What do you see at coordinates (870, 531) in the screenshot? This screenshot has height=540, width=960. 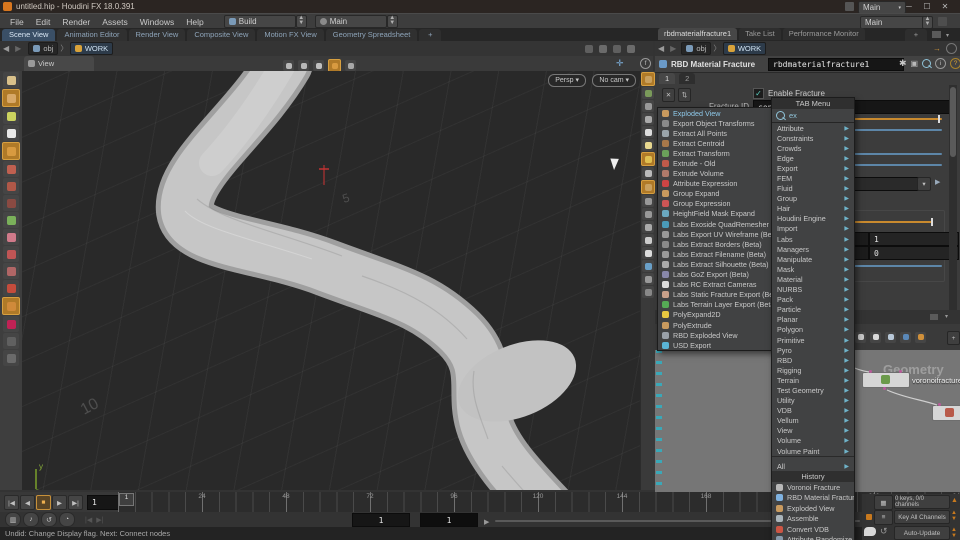 I see `message-bubble-icon` at bounding box center [870, 531].